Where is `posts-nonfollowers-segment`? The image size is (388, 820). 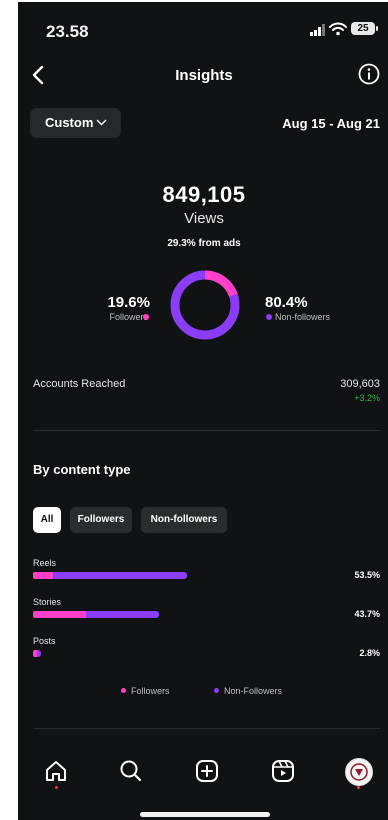
posts-nonfollowers-segment is located at coordinates (39, 653).